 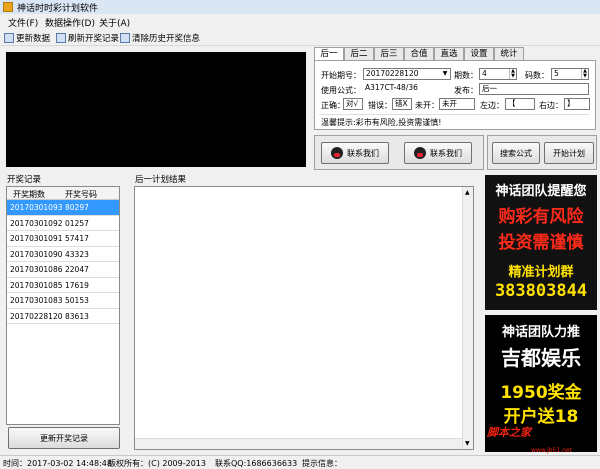 I want to click on table-row: 20170228120 83613, so click(x=63, y=316).